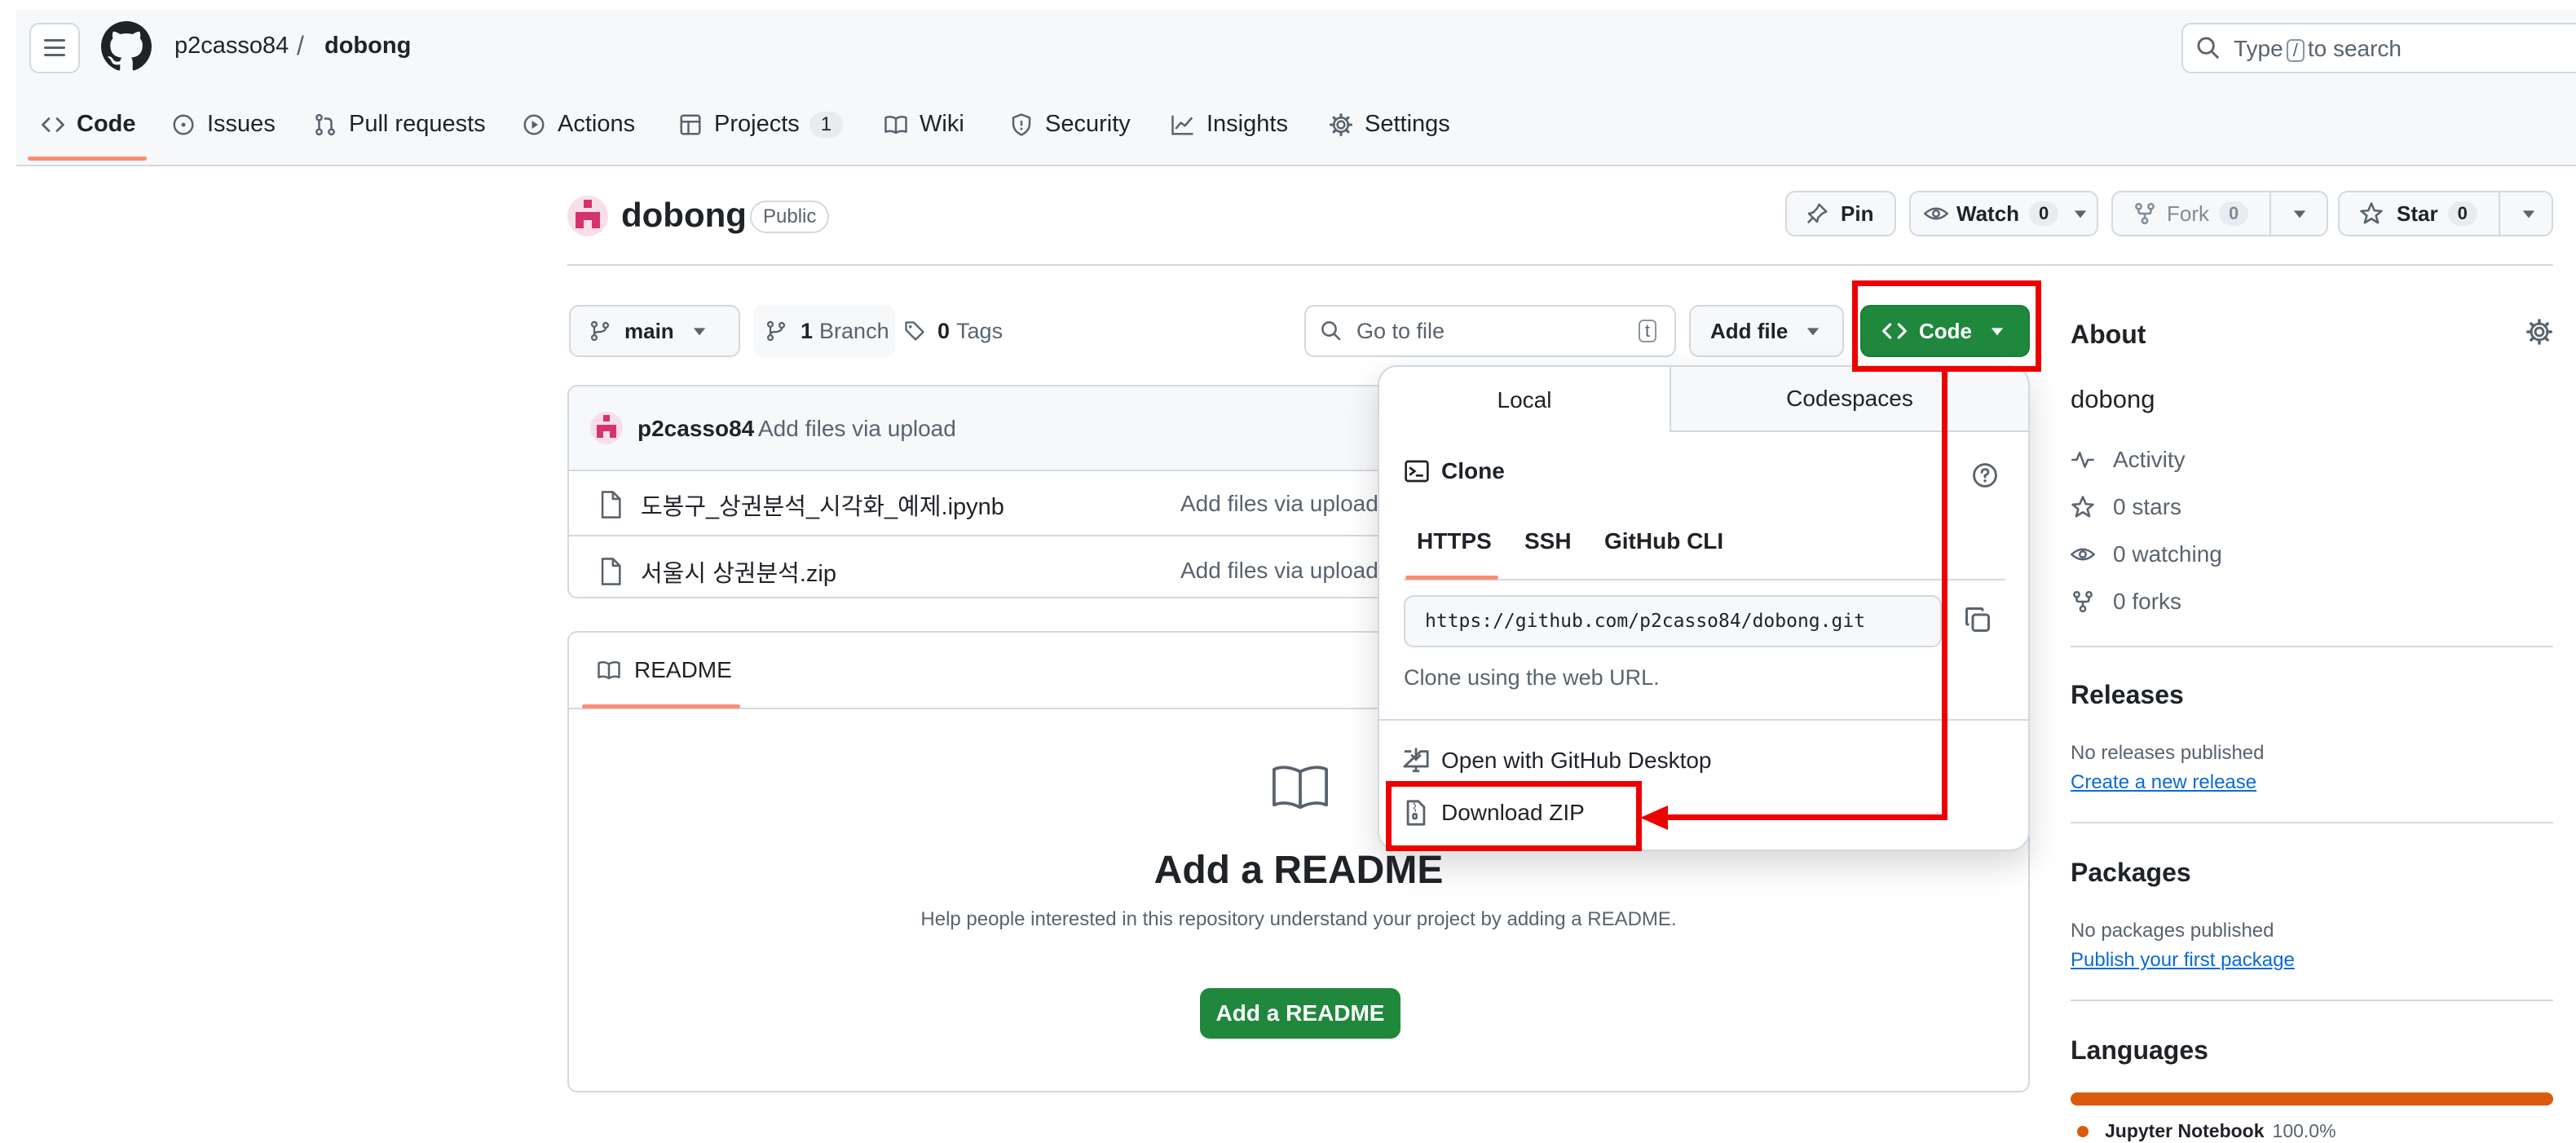 The height and width of the screenshot is (1143, 2576). Describe the element at coordinates (1673, 621) in the screenshot. I see `clone-url-input: https://github.com/p2casso84/dobong.git` at that location.